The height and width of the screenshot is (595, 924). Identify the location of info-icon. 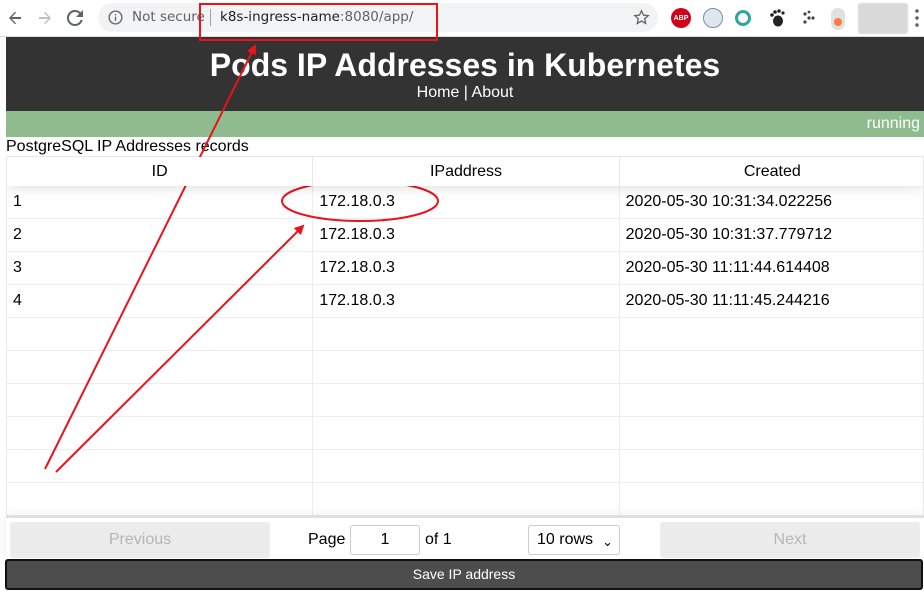
(115, 17).